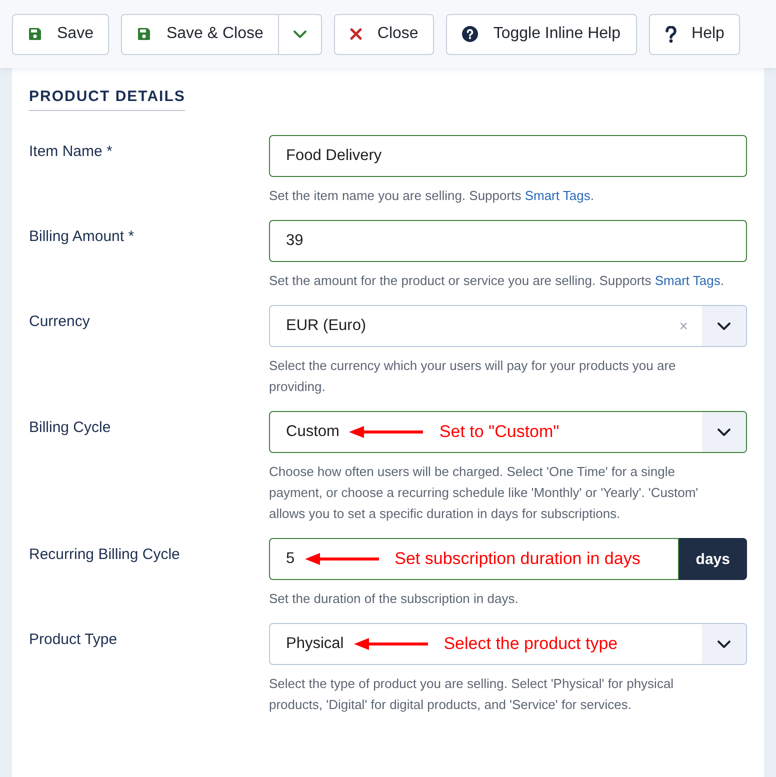 This screenshot has width=776, height=777. I want to click on text-field: 39, so click(508, 241).